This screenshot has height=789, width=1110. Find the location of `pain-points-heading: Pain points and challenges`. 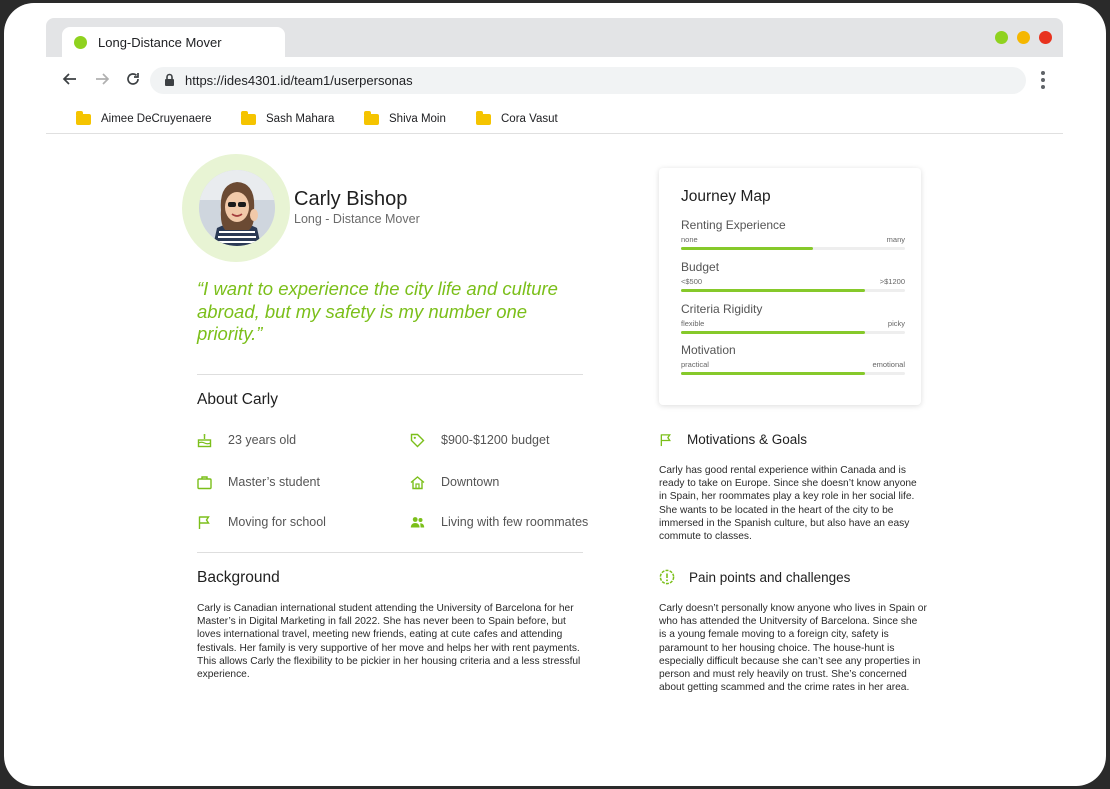

pain-points-heading: Pain points and challenges is located at coordinates (770, 577).